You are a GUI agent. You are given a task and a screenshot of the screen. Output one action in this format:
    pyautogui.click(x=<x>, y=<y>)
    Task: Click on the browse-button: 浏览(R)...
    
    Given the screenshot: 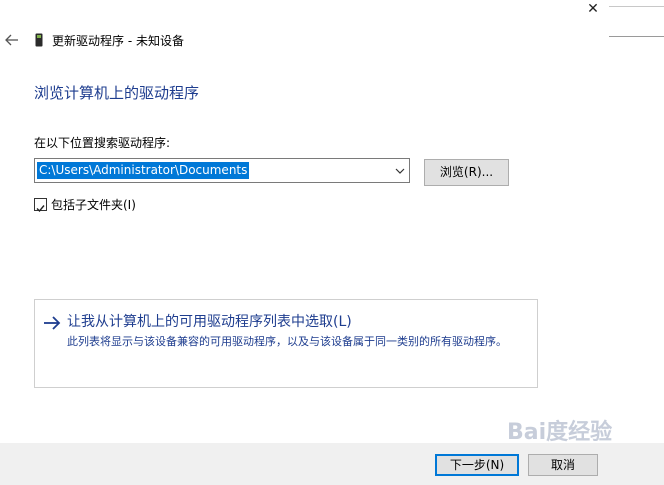 What is the action you would take?
    pyautogui.click(x=466, y=172)
    